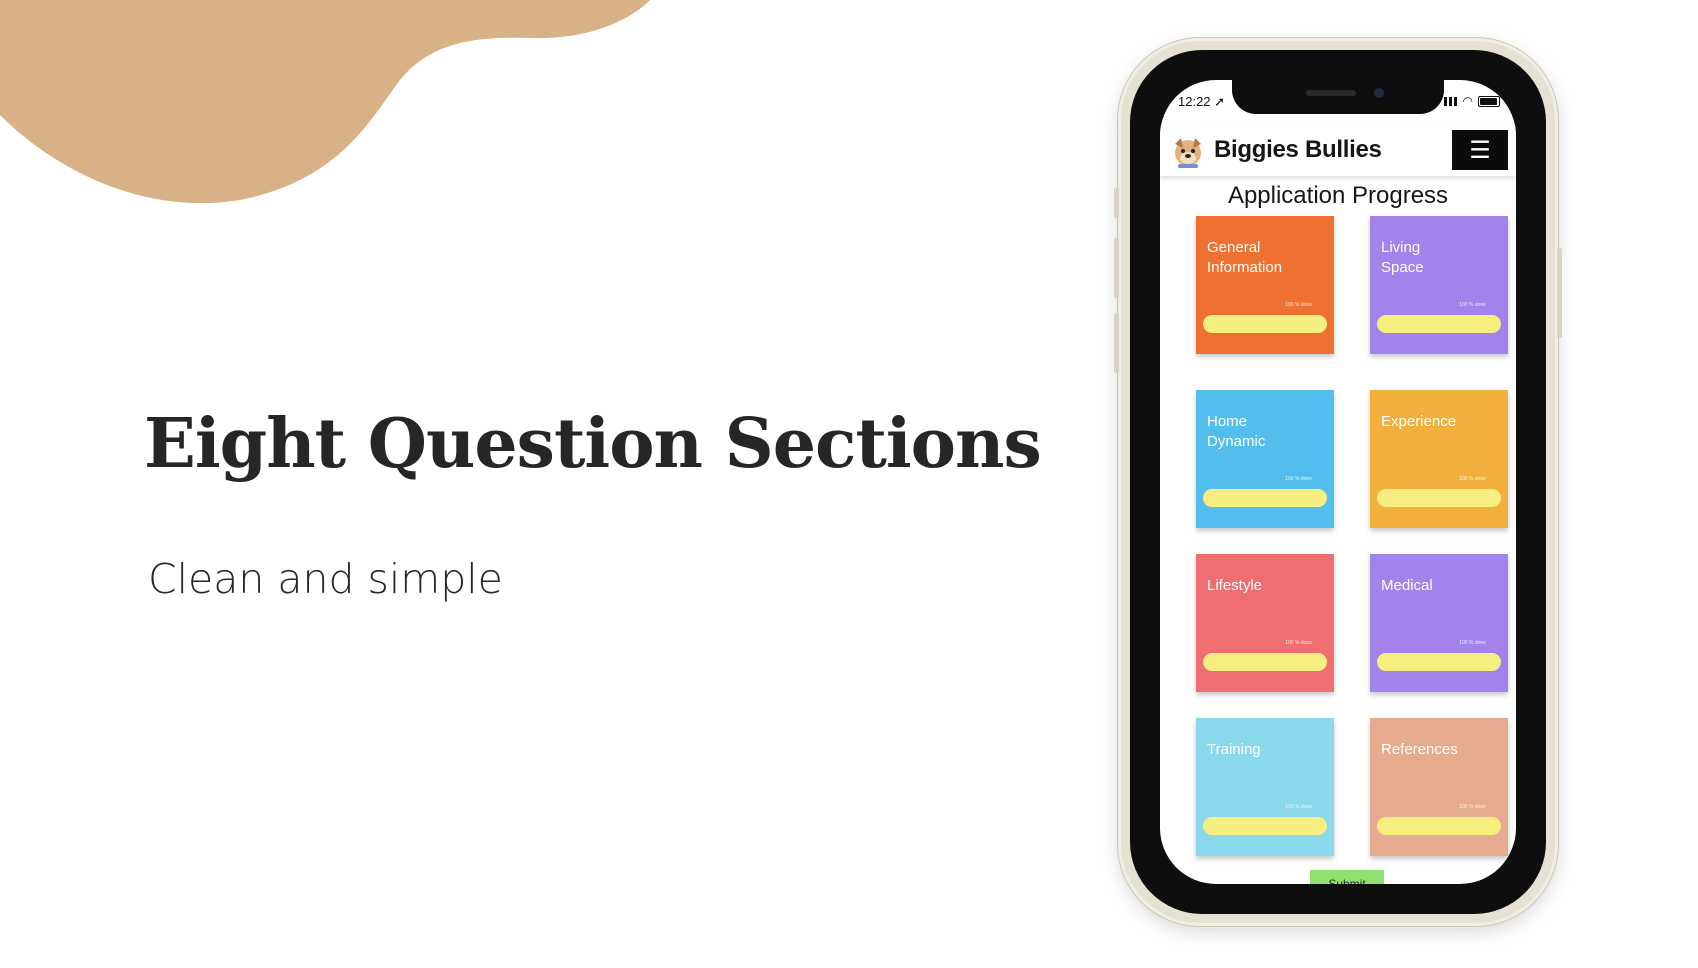 The image size is (1698, 968). I want to click on section-card-label: Living Space, so click(1402, 257).